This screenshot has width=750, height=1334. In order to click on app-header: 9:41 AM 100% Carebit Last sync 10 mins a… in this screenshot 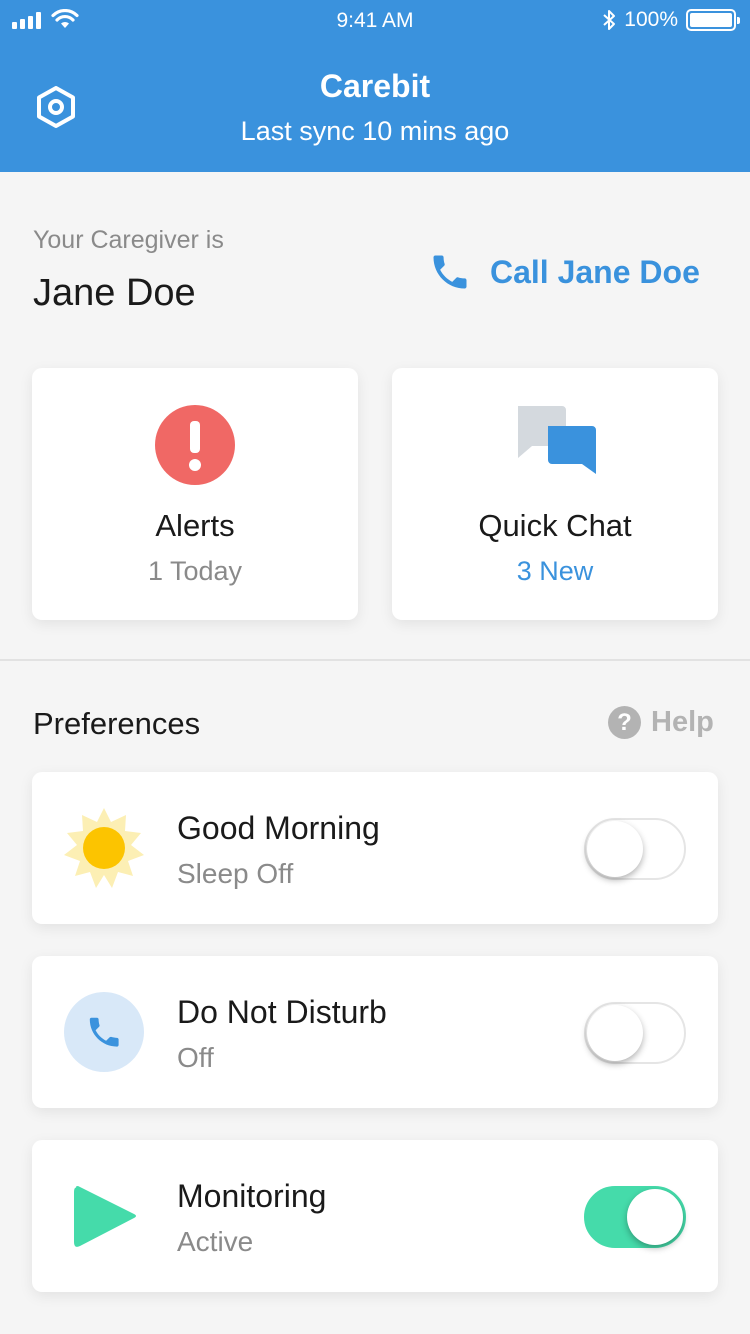, I will do `click(375, 86)`.